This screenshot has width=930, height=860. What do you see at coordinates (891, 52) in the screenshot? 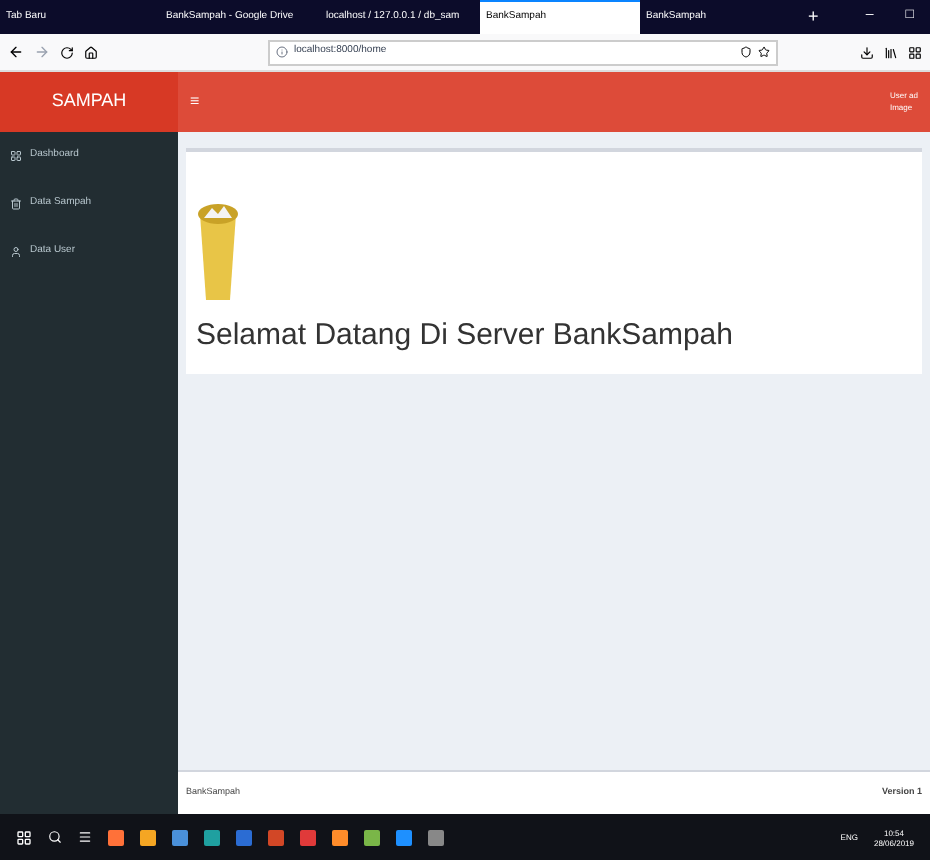
I see `library-icon` at bounding box center [891, 52].